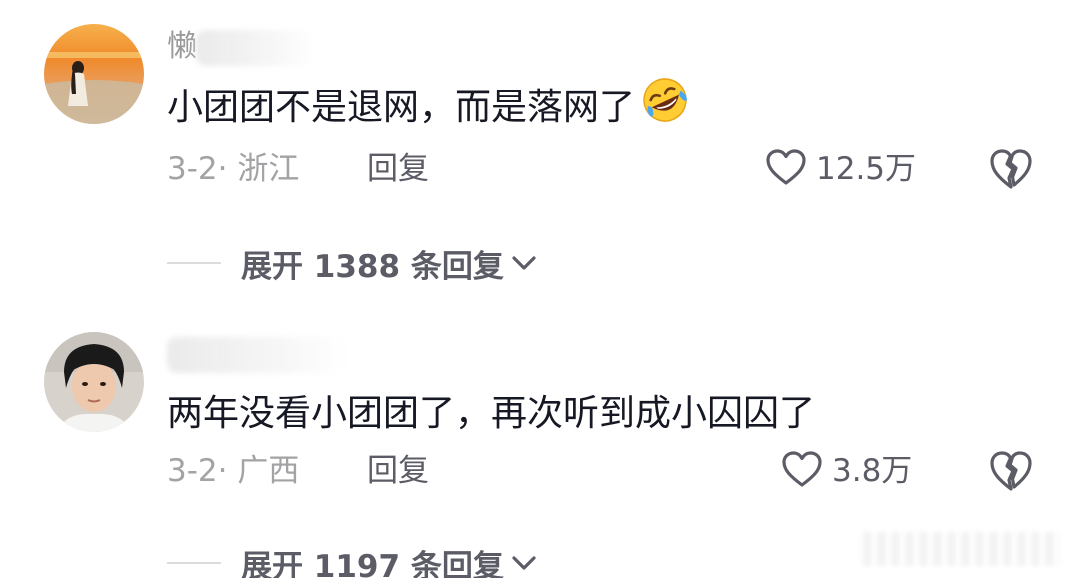 Image resolution: width=1080 pixels, height=578 pixels. Describe the element at coordinates (866, 169) in the screenshot. I see `like-count: 12.5万` at that location.